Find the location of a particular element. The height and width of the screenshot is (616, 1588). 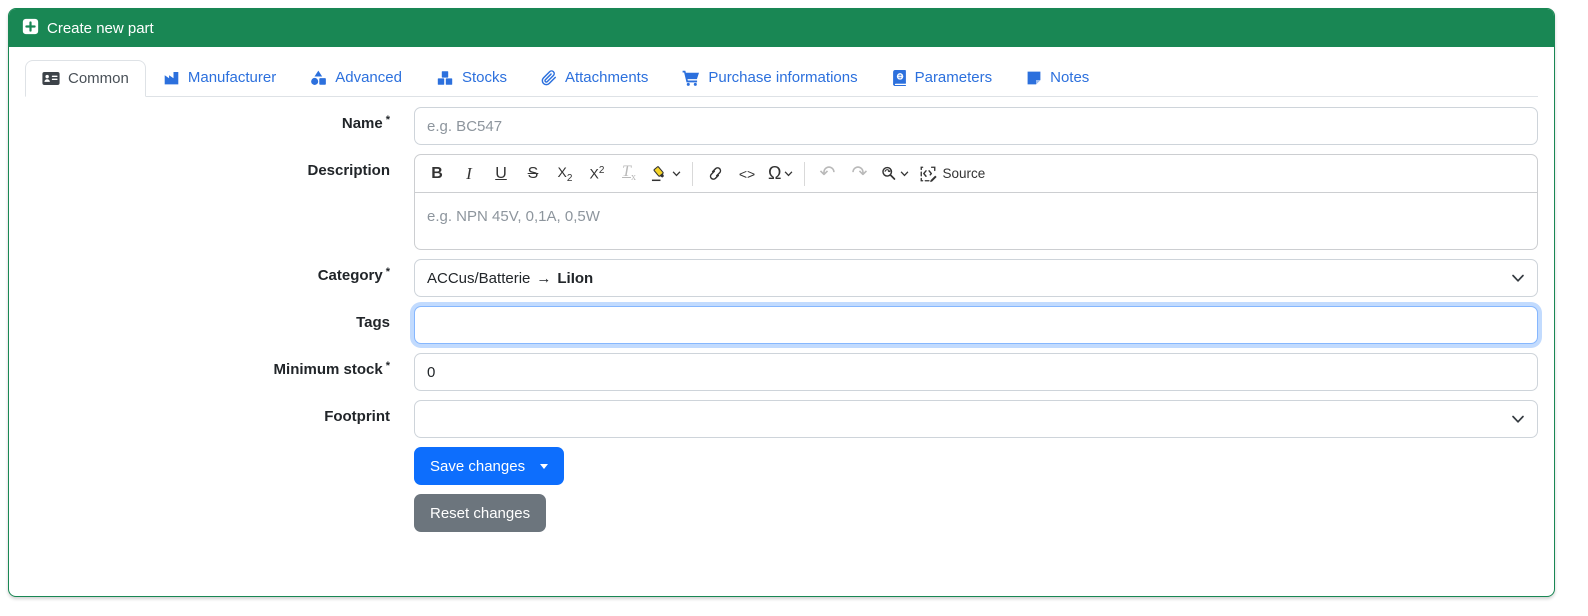

tab-label: Common is located at coordinates (98, 78).